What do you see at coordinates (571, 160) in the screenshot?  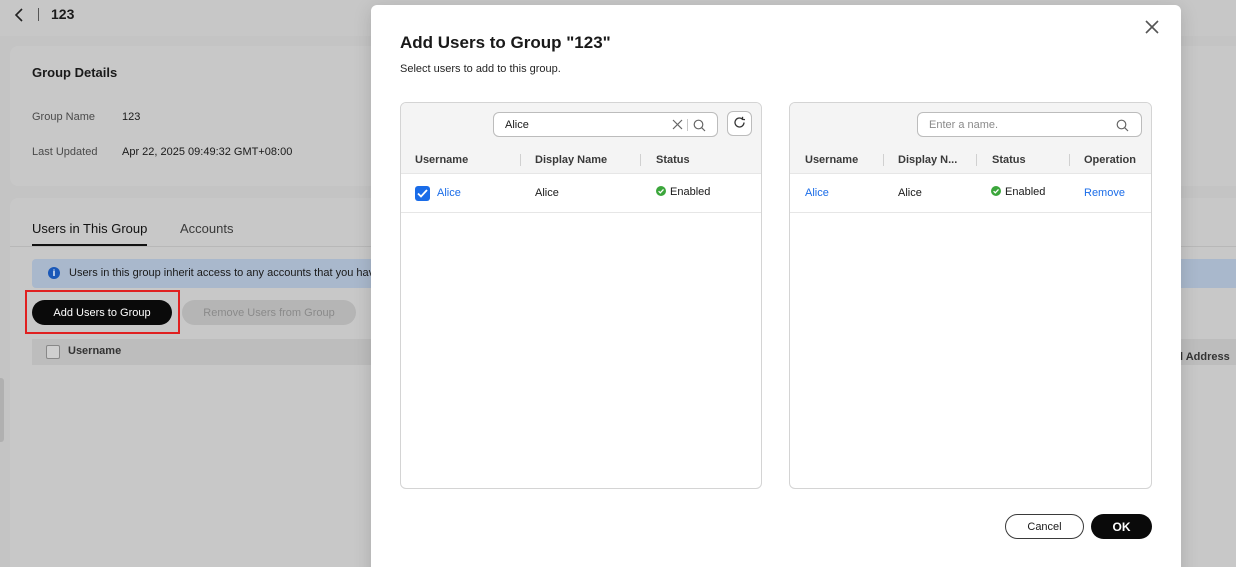 I see `column-display-name: Display Name` at bounding box center [571, 160].